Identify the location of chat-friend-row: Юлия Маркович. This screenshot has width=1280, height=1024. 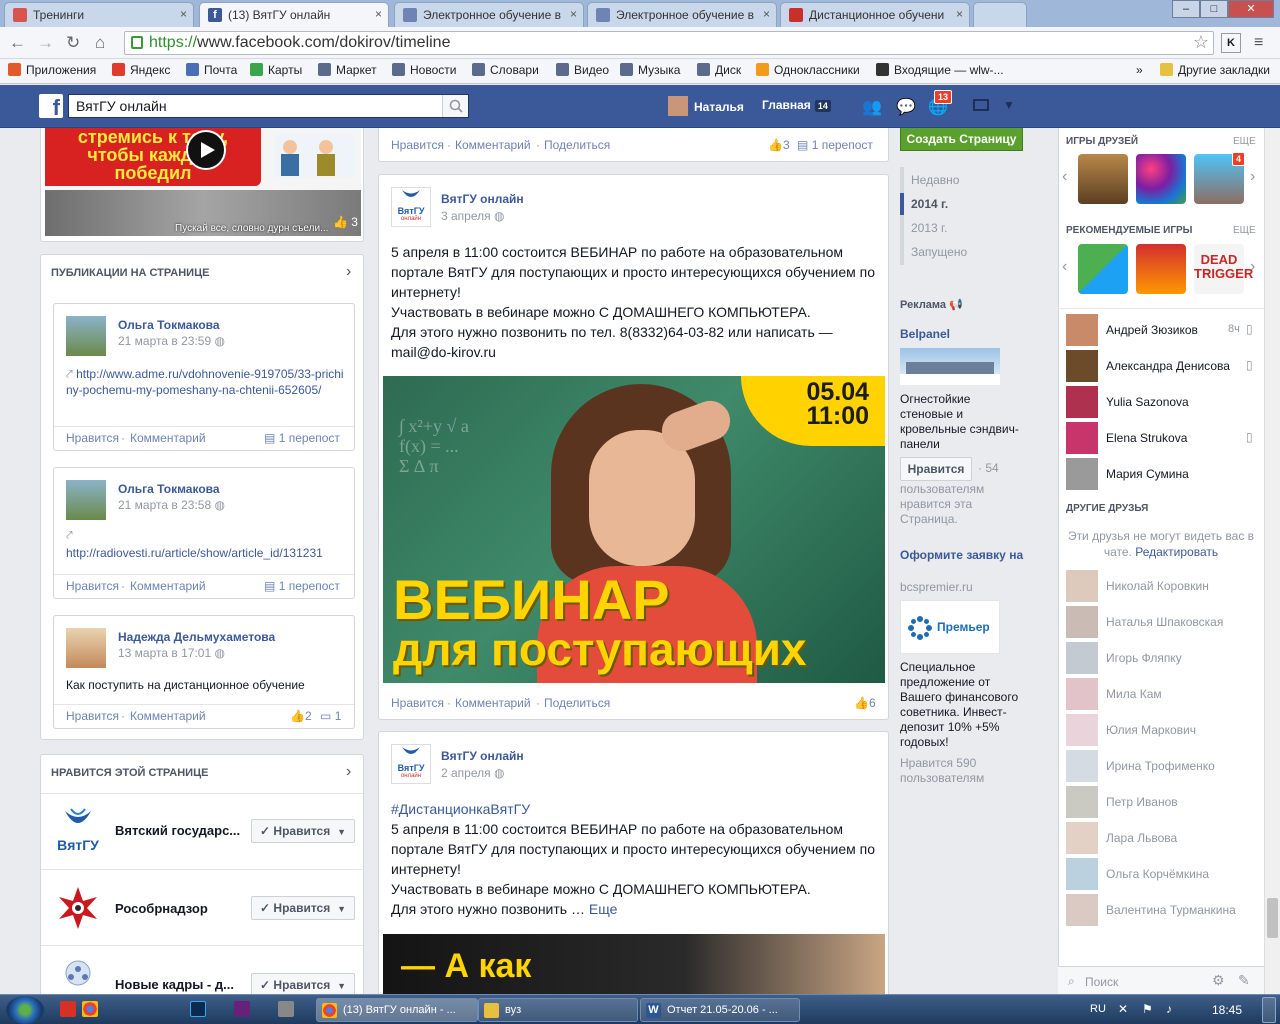
(1161, 730).